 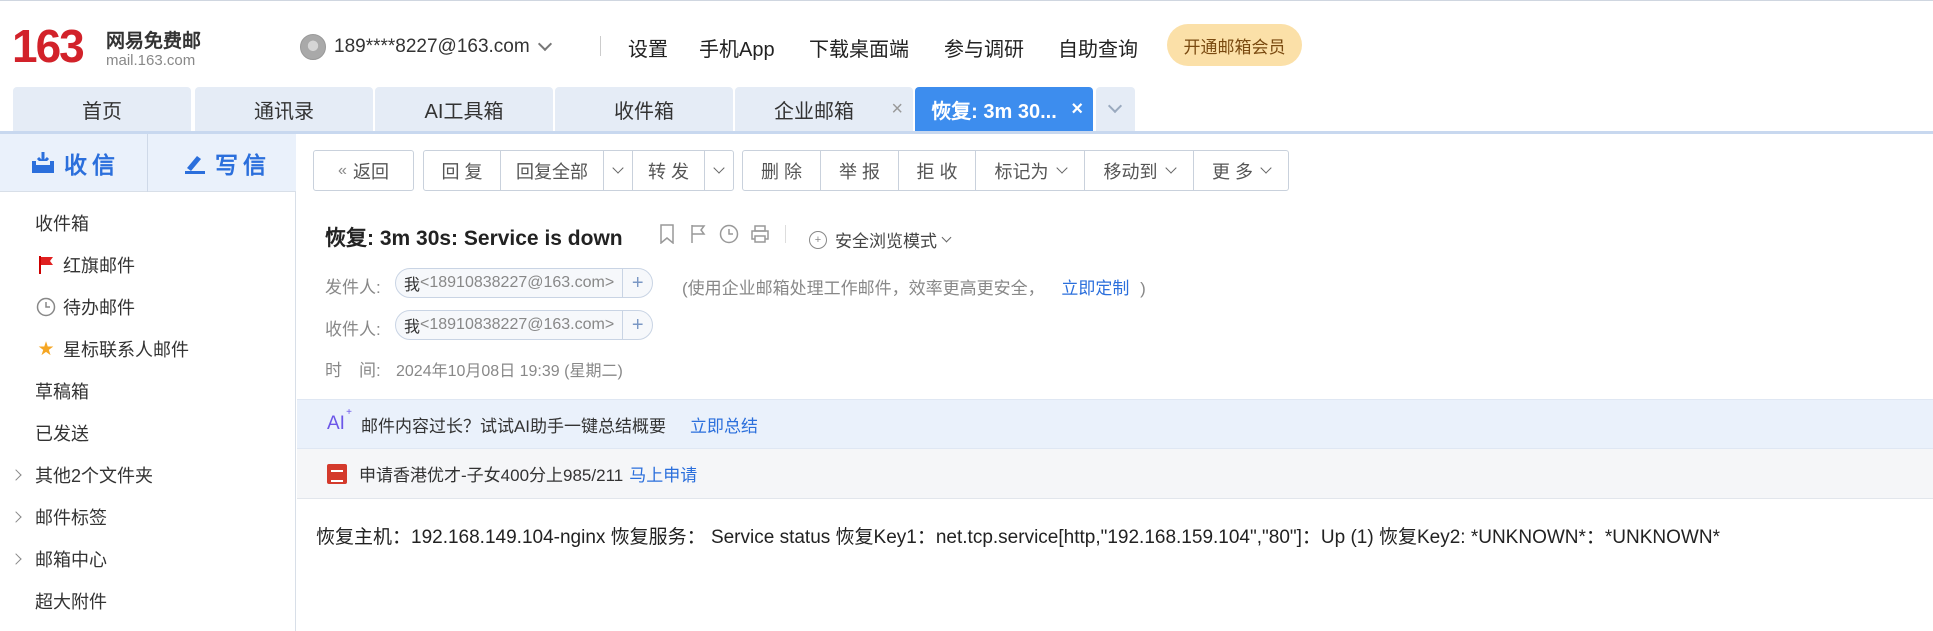 What do you see at coordinates (824, 109) in the screenshot?
I see `tab-enterprise-mail: 企业邮箱 ×` at bounding box center [824, 109].